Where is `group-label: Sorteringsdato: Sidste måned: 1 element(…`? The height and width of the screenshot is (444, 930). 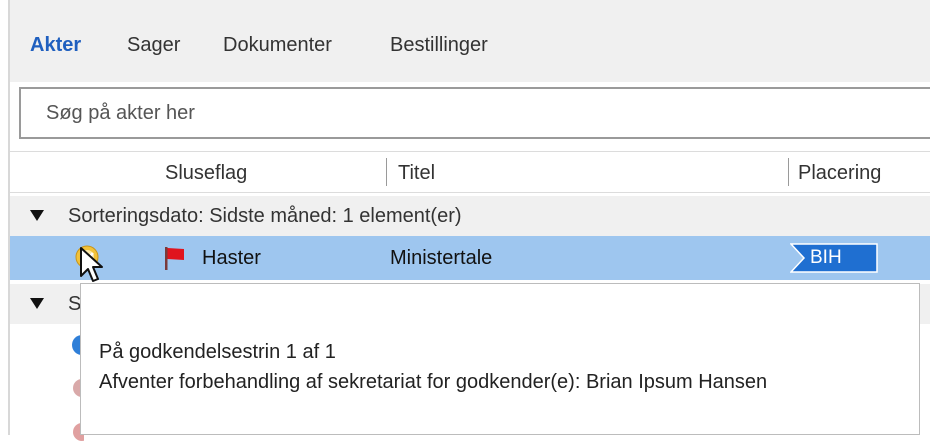 group-label: Sorteringsdato: Sidste måned: 1 element(… is located at coordinates (265, 216).